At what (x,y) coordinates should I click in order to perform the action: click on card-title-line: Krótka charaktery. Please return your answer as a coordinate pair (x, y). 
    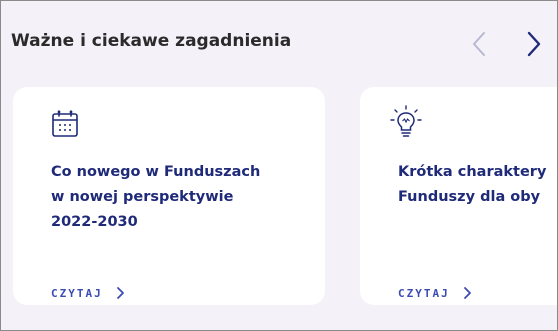
    Looking at the image, I should click on (472, 172).